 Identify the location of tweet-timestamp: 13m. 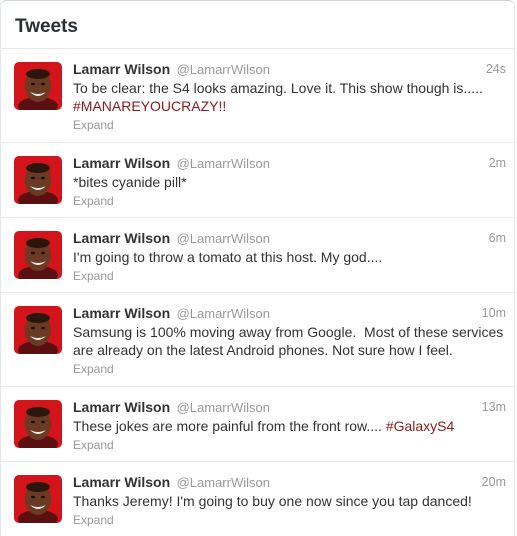
(494, 407).